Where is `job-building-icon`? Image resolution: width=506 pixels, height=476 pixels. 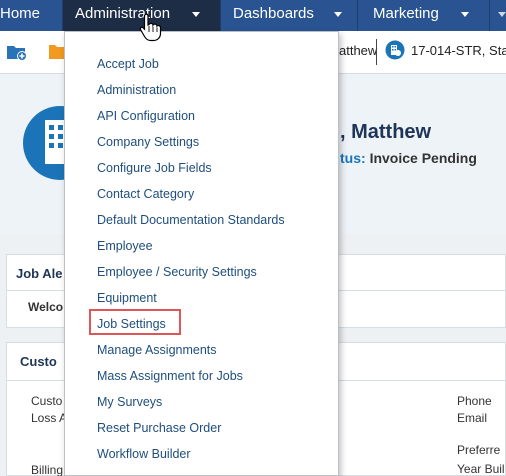 job-building-icon is located at coordinates (395, 52).